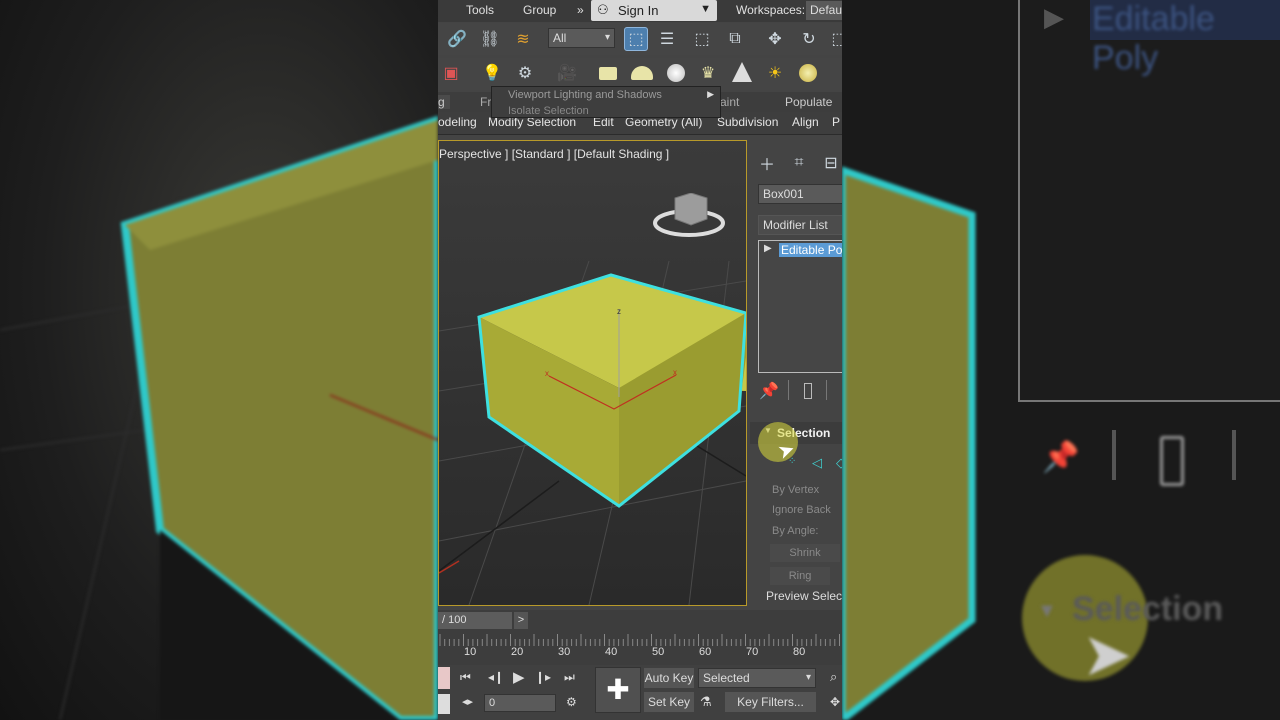 This screenshot has height=720, width=1280. Describe the element at coordinates (585, 95) in the screenshot. I see `tooltip-viewport-lighting: Viewport Lighting and Shadows` at that location.